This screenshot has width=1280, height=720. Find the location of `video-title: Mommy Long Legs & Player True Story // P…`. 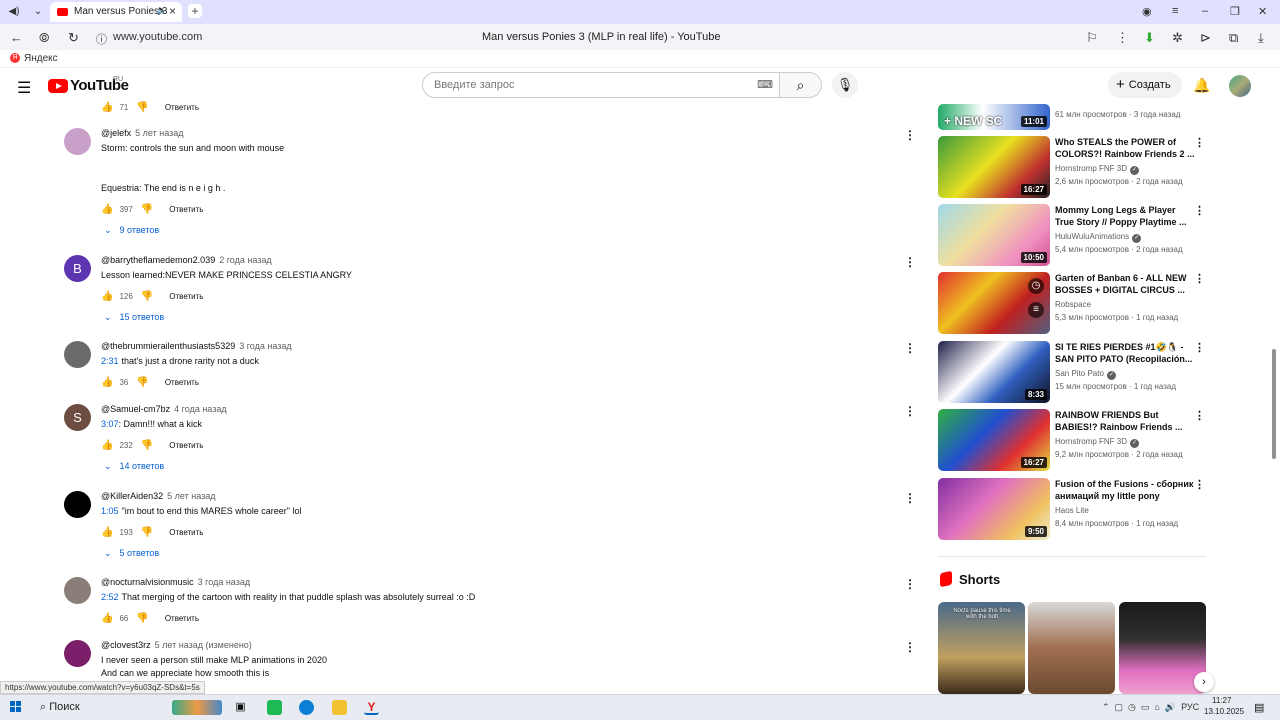

video-title: Mommy Long Legs & Player True Story // P… is located at coordinates (1125, 216).